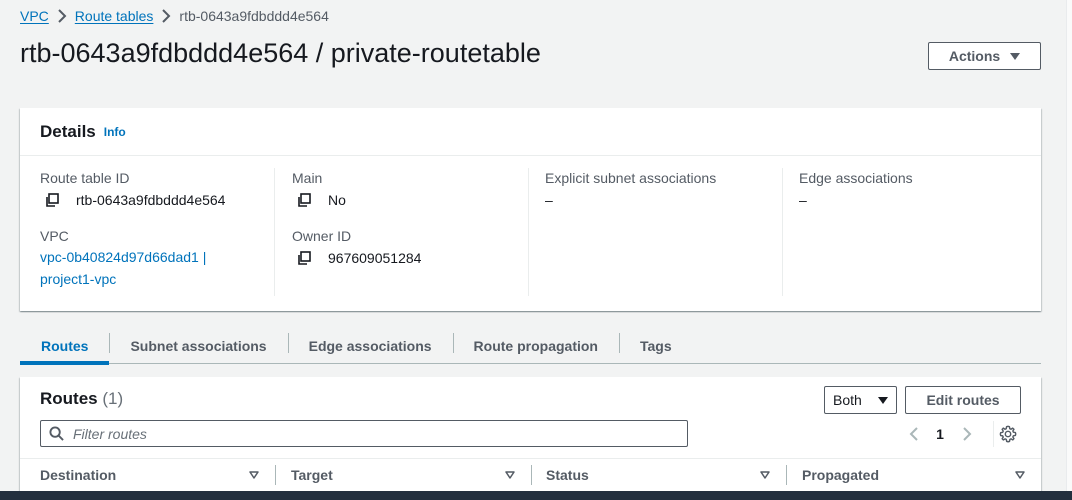  I want to click on previous-page-button, so click(913, 434).